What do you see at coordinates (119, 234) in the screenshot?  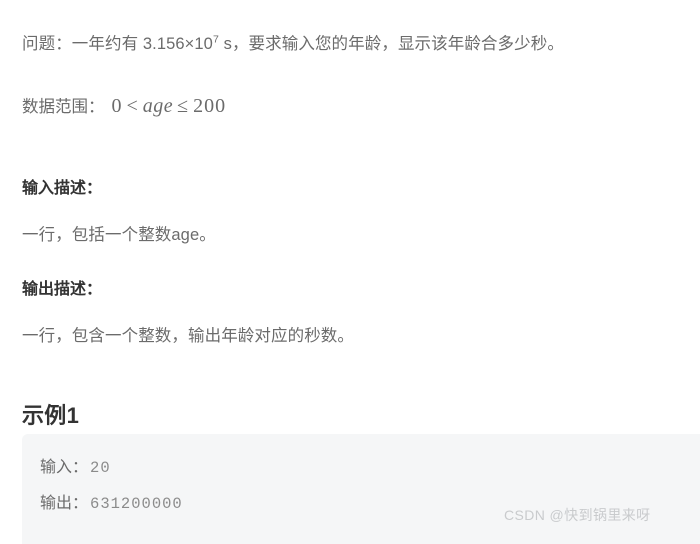 I see `input-description-text: 一行，包括一个整数age。` at bounding box center [119, 234].